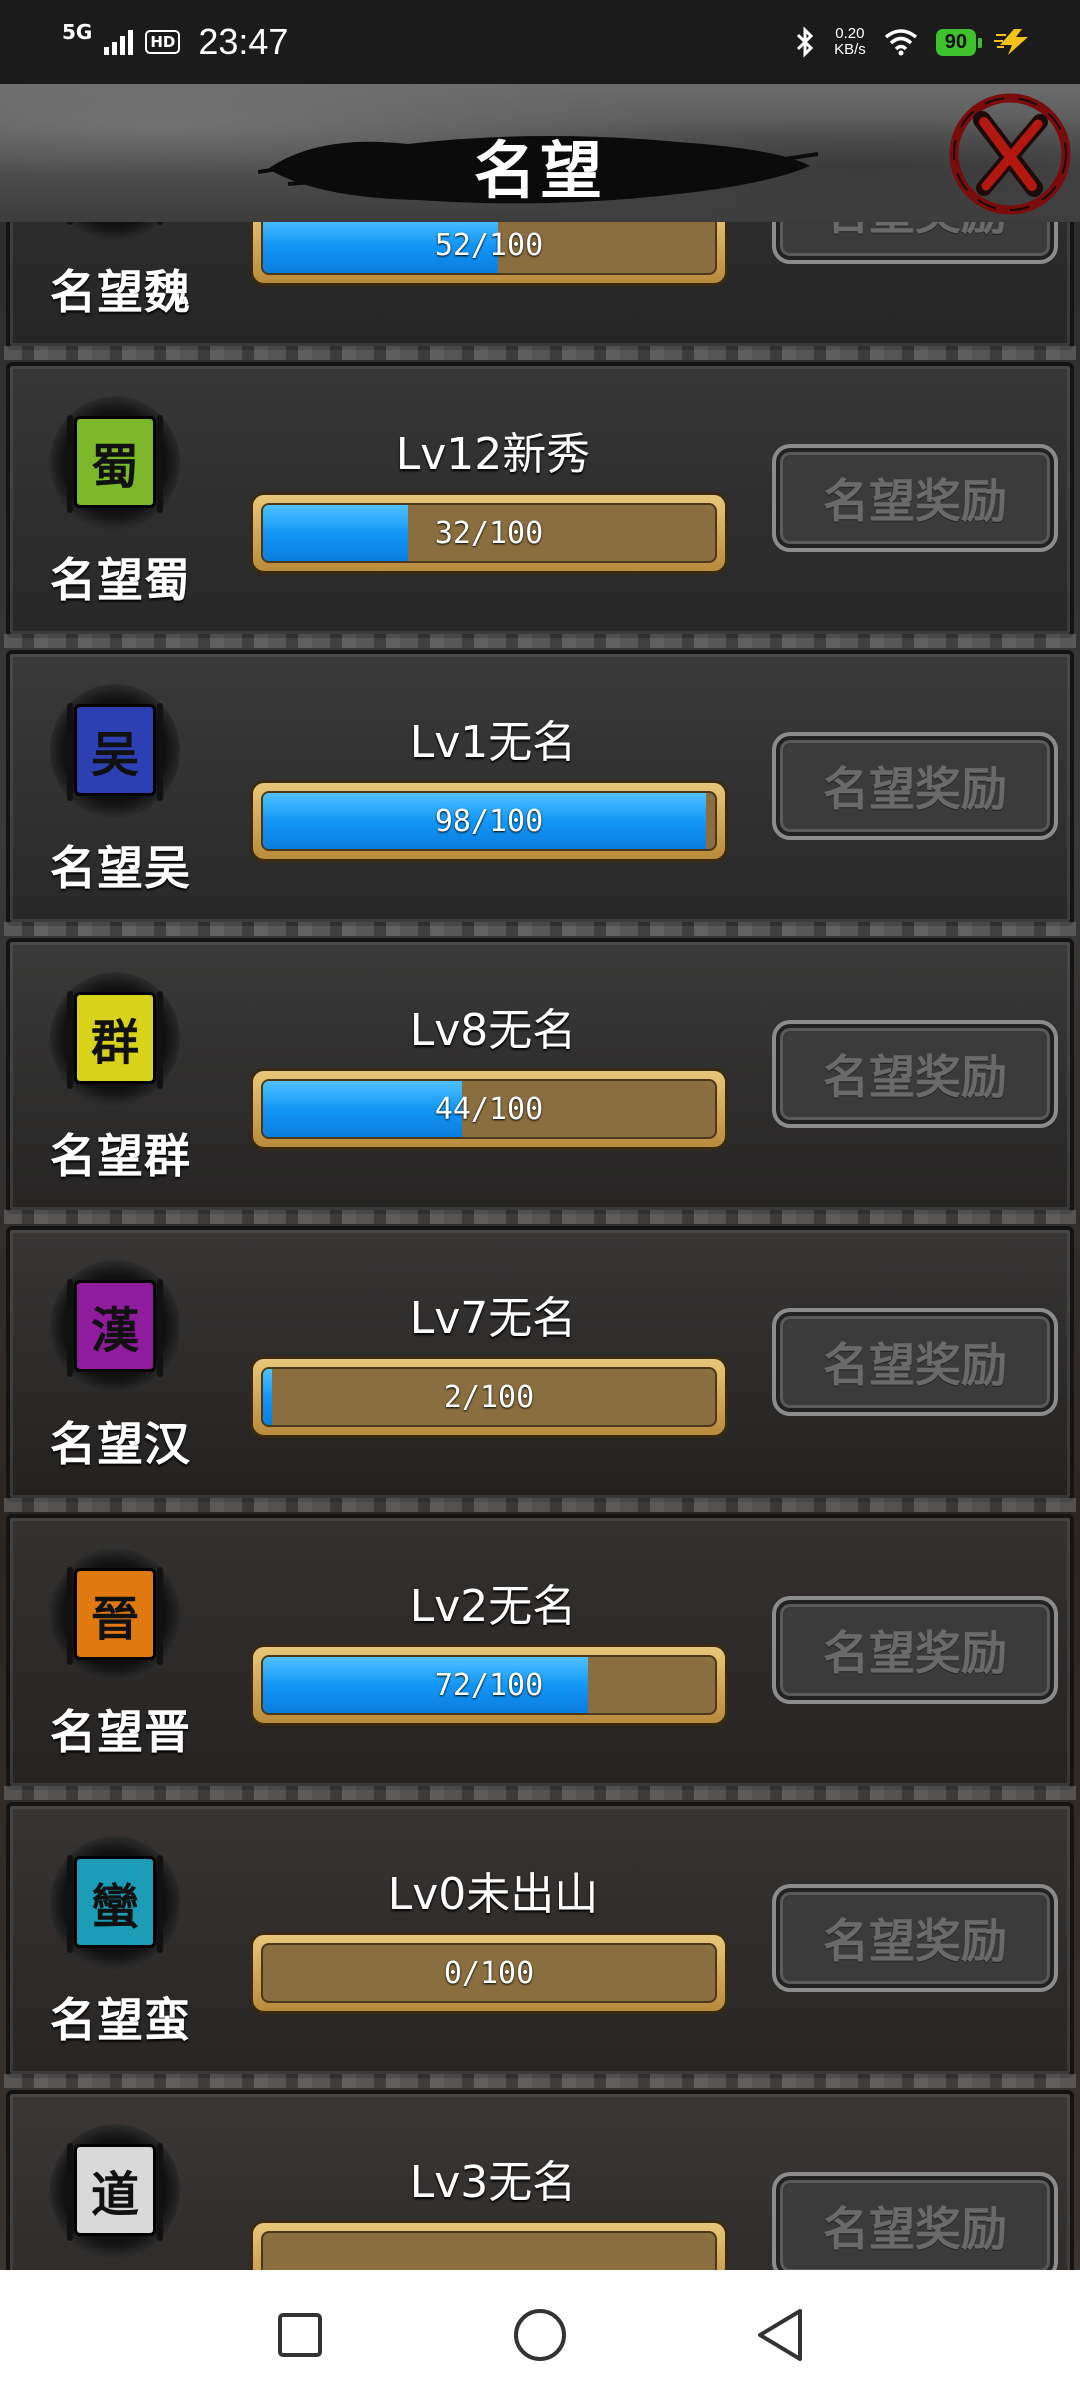 This screenshot has width=1080, height=2400. I want to click on faction-emblem: 漢, so click(115, 1327).